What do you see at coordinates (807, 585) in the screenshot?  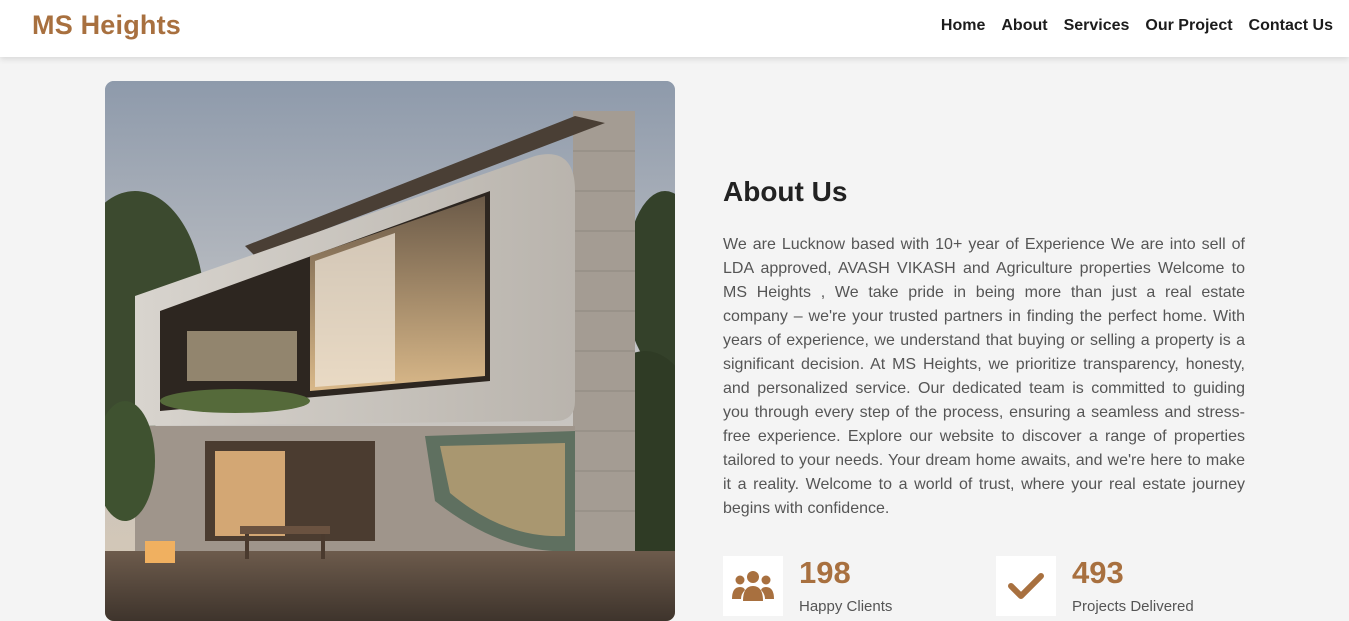 I see `stat-happy-clients: 198 Happy Clients` at bounding box center [807, 585].